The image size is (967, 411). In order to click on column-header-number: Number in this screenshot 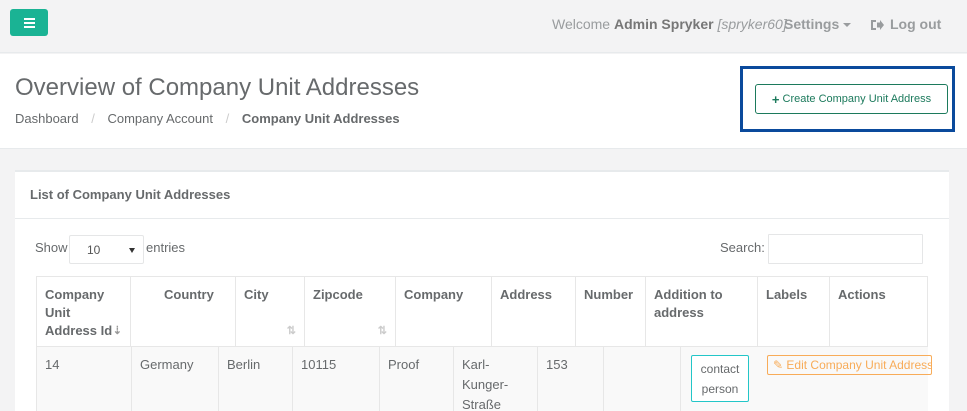, I will do `click(611, 312)`.